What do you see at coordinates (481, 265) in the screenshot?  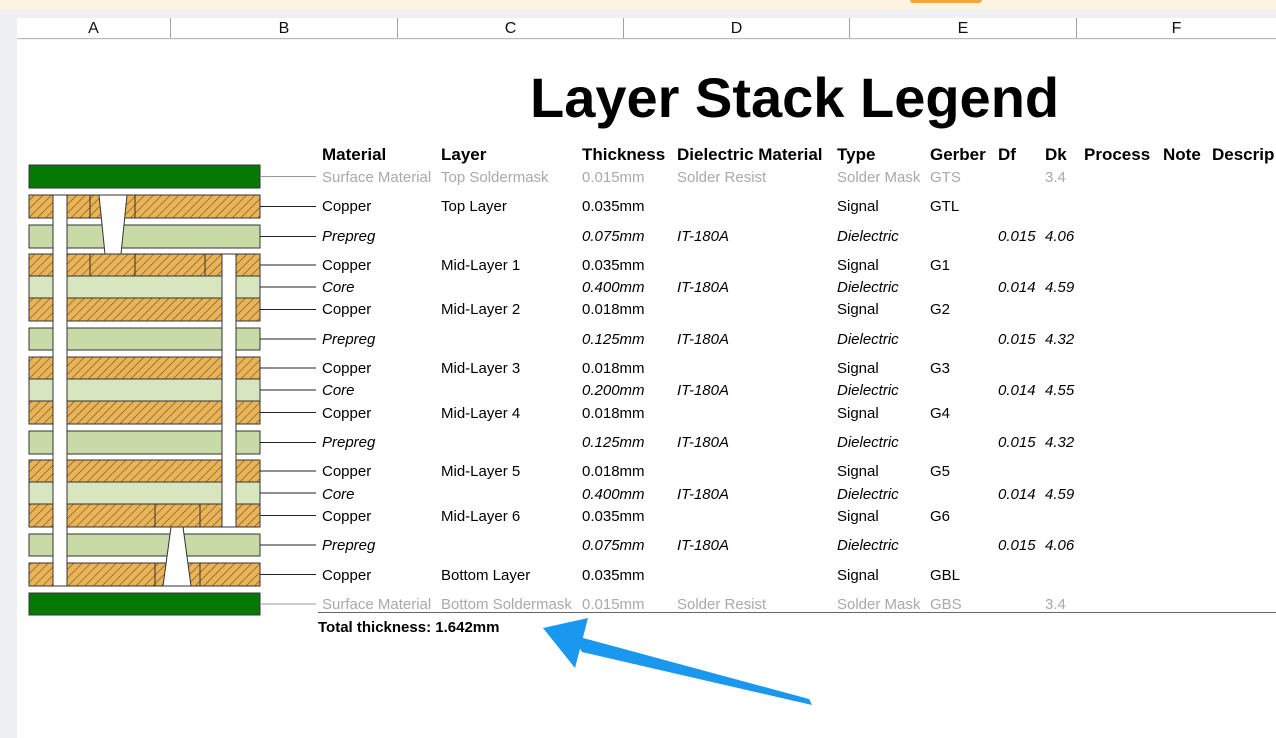 I see `cell-layer: Mid-Layer 1` at bounding box center [481, 265].